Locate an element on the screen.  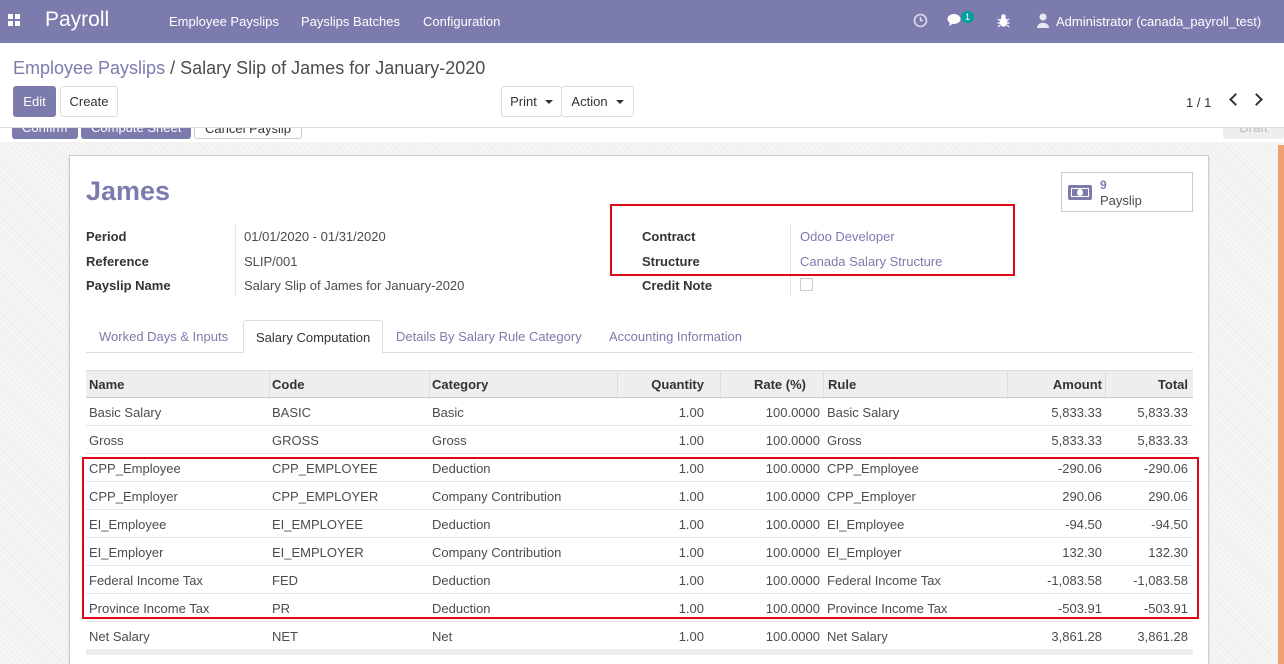
column-header: Rate (%) is located at coordinates (780, 384).